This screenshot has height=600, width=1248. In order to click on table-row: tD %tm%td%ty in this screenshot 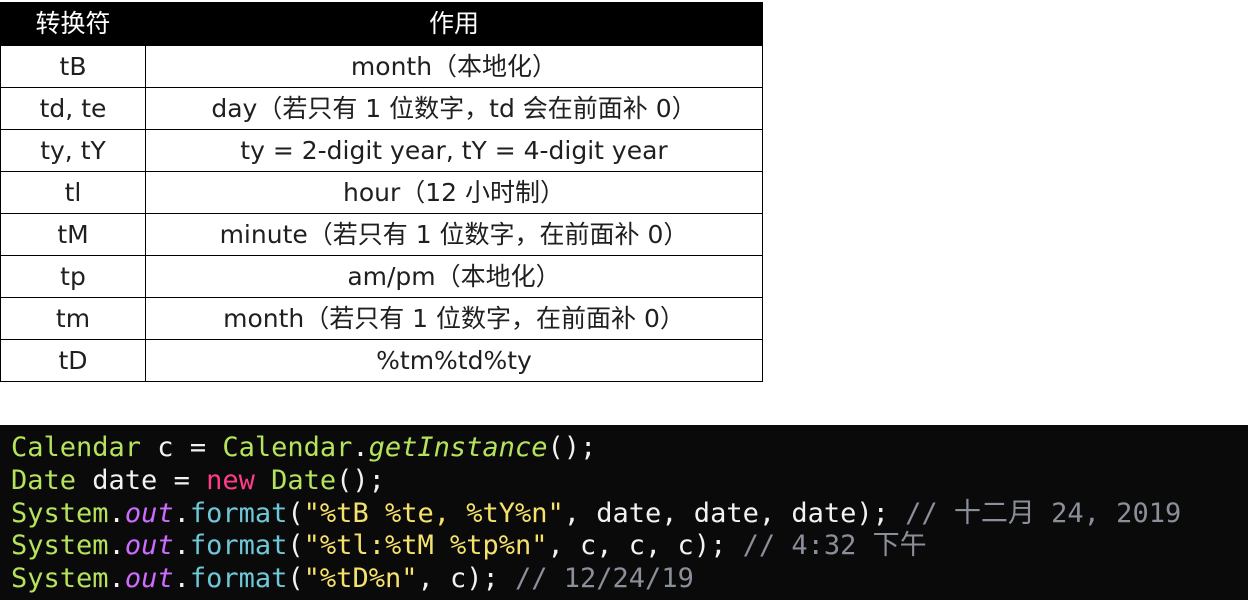, I will do `click(381, 360)`.